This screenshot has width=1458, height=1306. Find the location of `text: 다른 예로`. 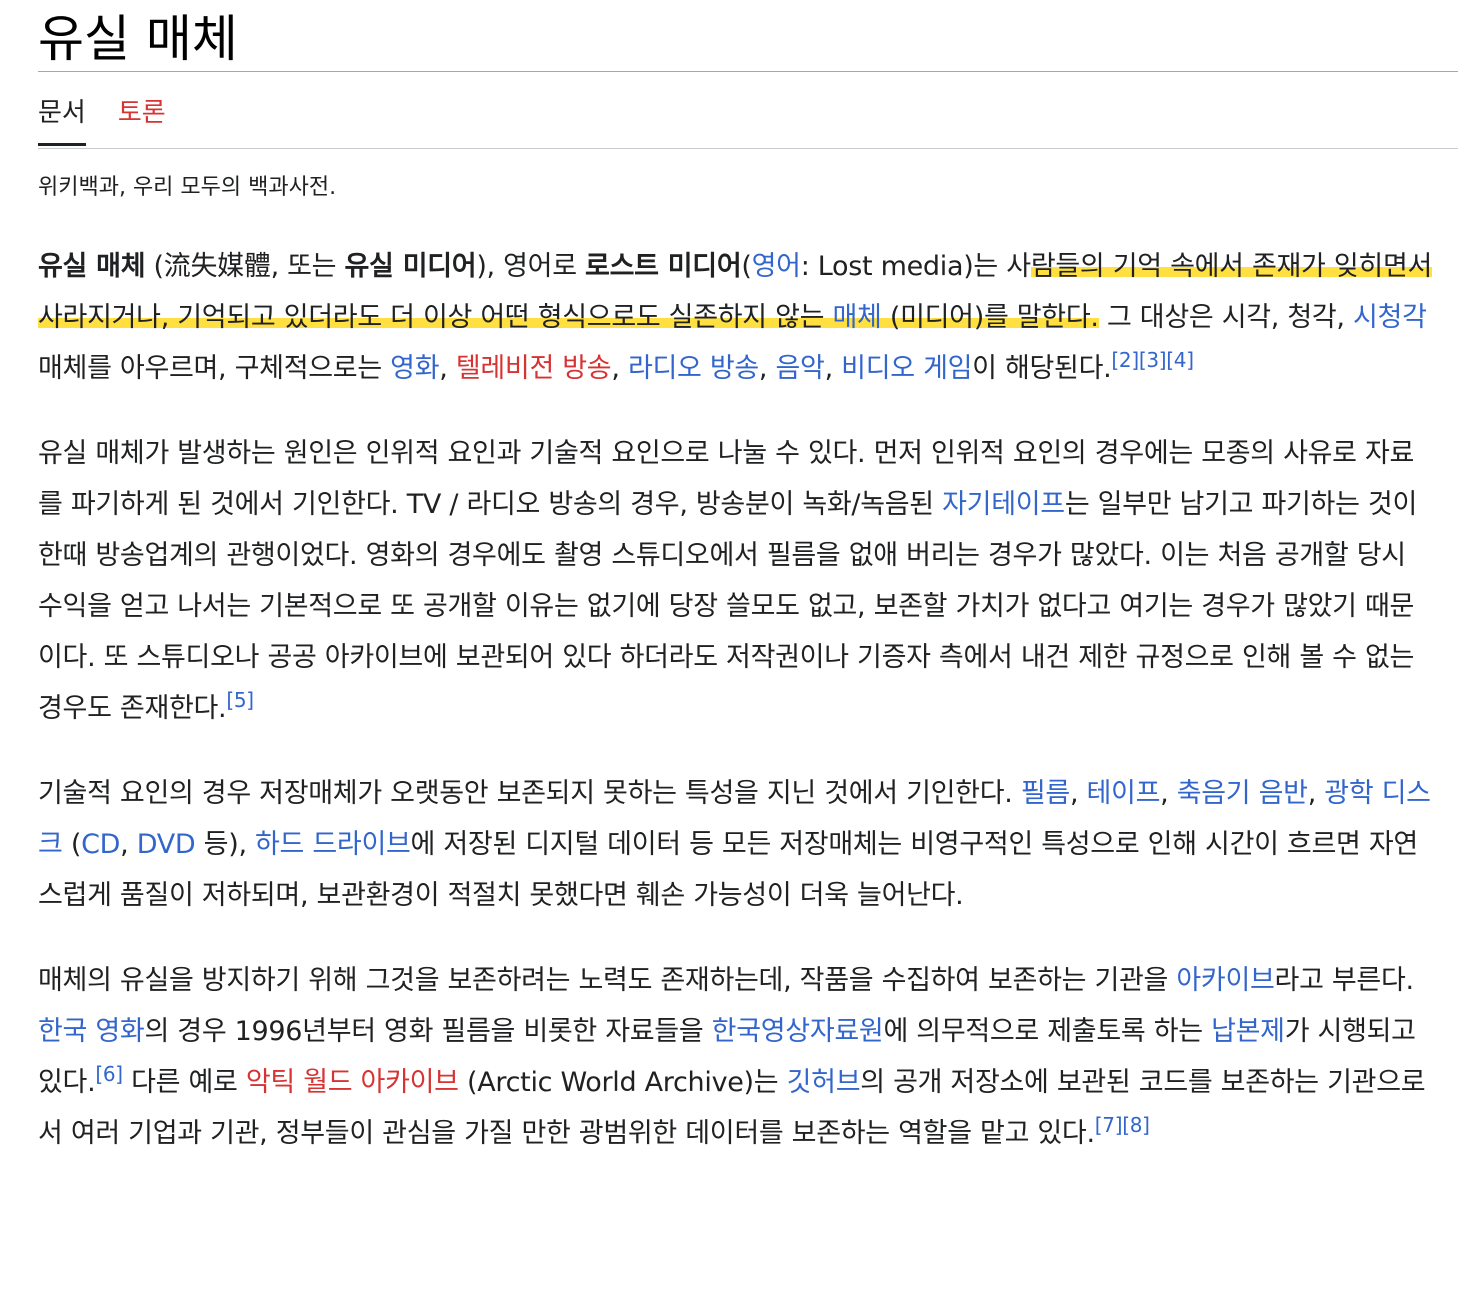

text: 다른 예로 is located at coordinates (184, 1082).